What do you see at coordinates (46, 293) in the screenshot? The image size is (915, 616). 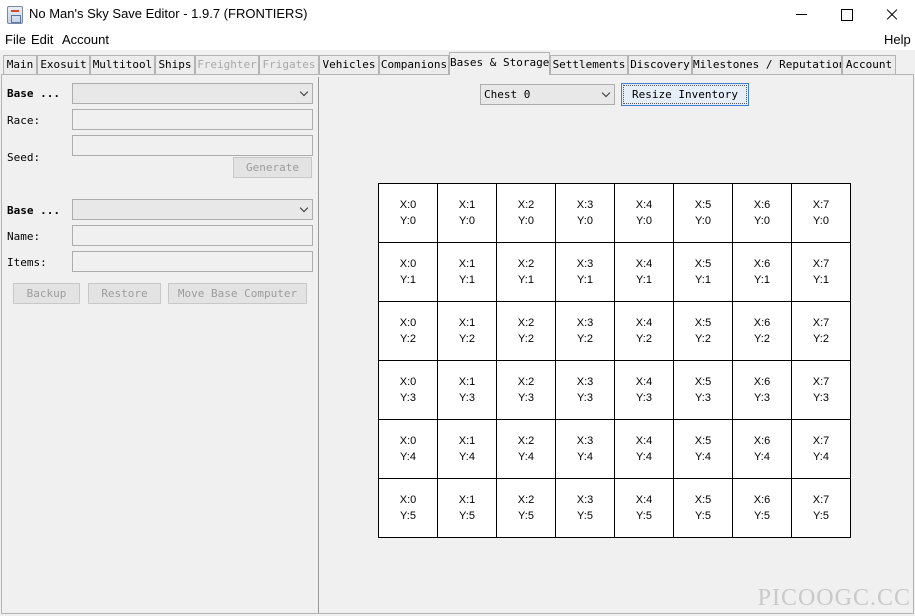 I see `backup-button: Backup` at bounding box center [46, 293].